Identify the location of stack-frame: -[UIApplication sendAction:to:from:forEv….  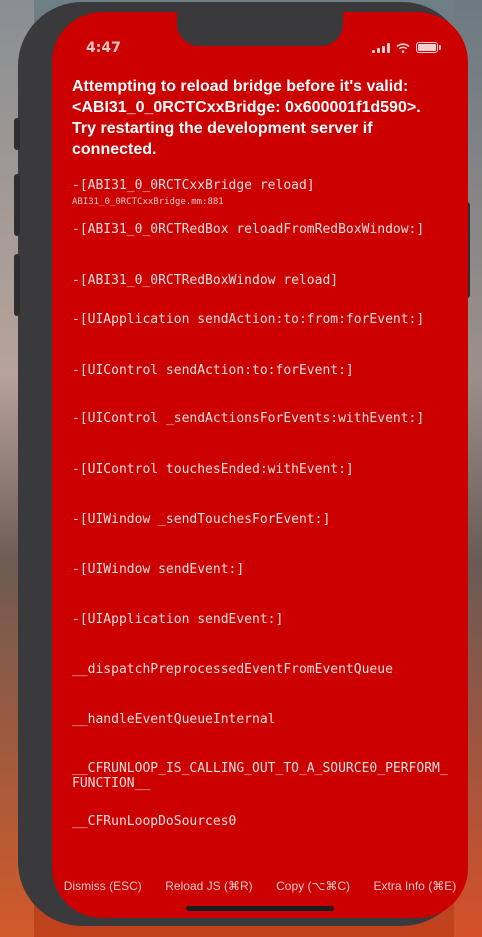
(260, 319).